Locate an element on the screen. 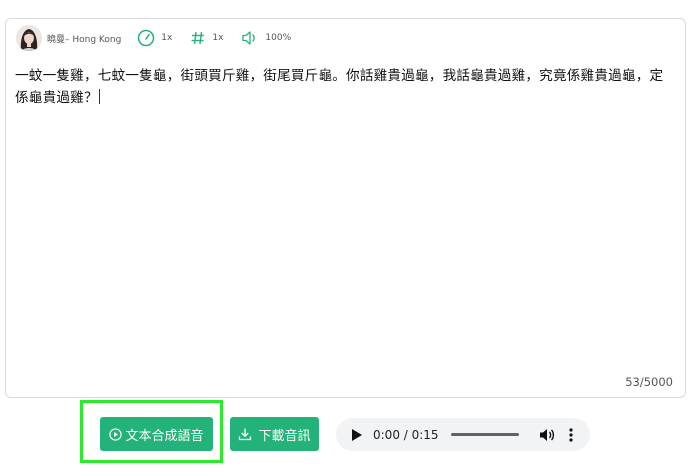 The height and width of the screenshot is (473, 694). volume-icon is located at coordinates (547, 435).